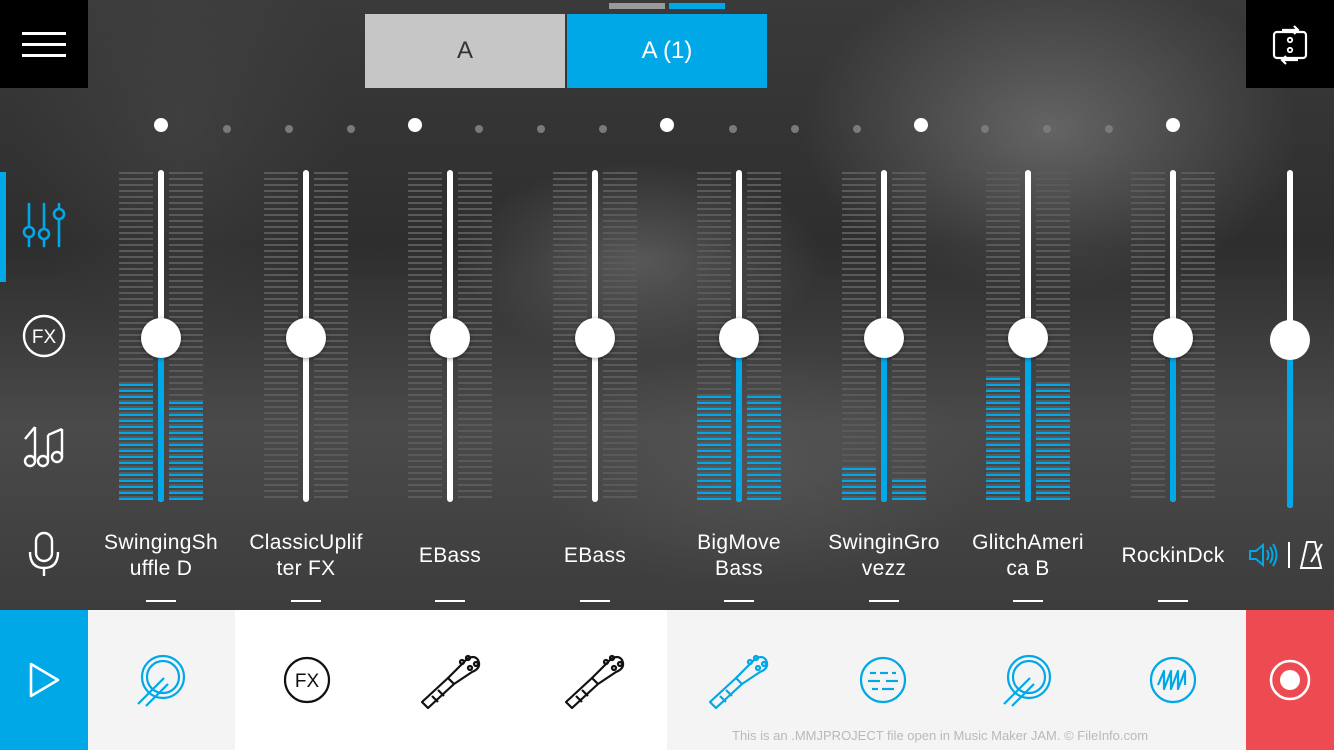 This screenshot has width=1334, height=750. What do you see at coordinates (739, 568) in the screenshot?
I see `channel-name-line: Bass` at bounding box center [739, 568].